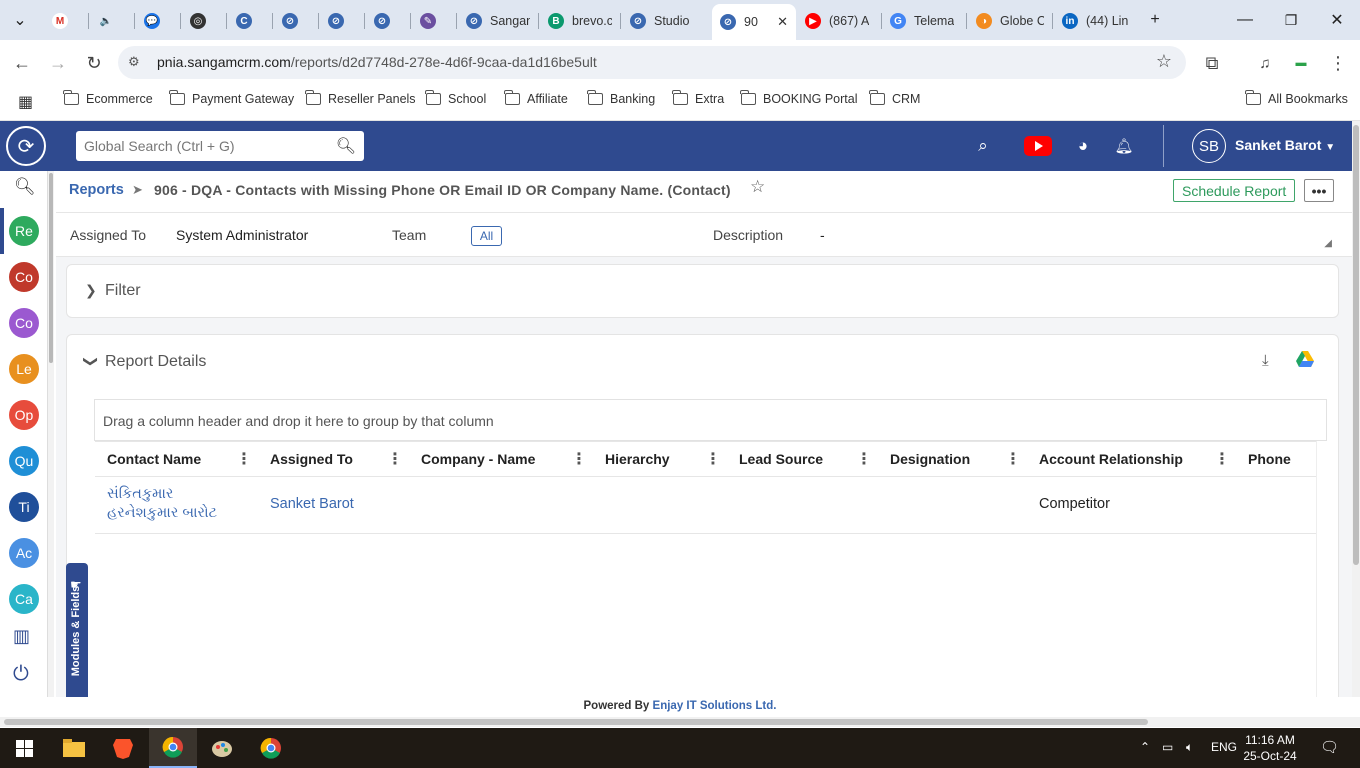 The height and width of the screenshot is (768, 1360). I want to click on resize-handle-icon: ◢, so click(1328, 243).